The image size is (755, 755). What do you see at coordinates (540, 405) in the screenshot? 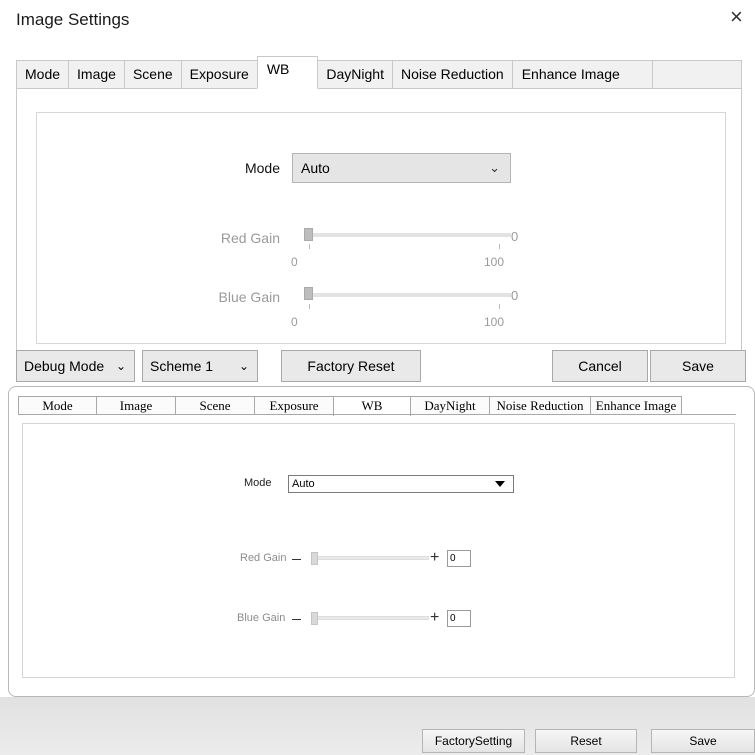
I see `legacy-tab-noise-reduction: Noise Reduction` at bounding box center [540, 405].